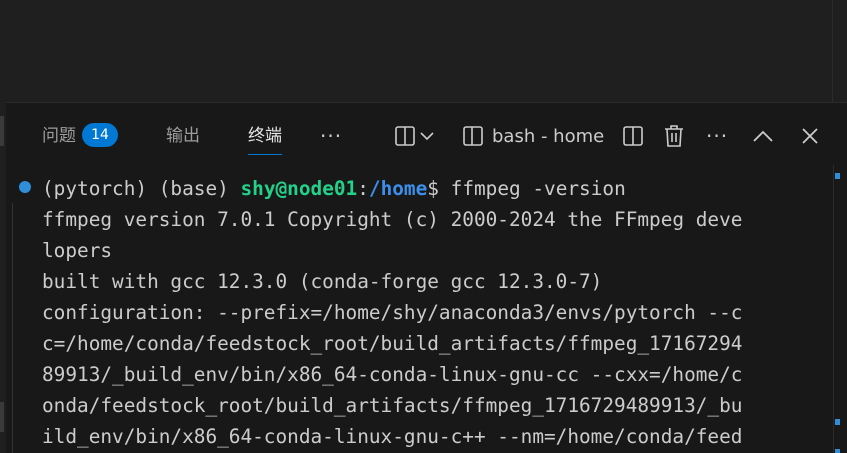  I want to click on chevron-up-icon, so click(763, 136).